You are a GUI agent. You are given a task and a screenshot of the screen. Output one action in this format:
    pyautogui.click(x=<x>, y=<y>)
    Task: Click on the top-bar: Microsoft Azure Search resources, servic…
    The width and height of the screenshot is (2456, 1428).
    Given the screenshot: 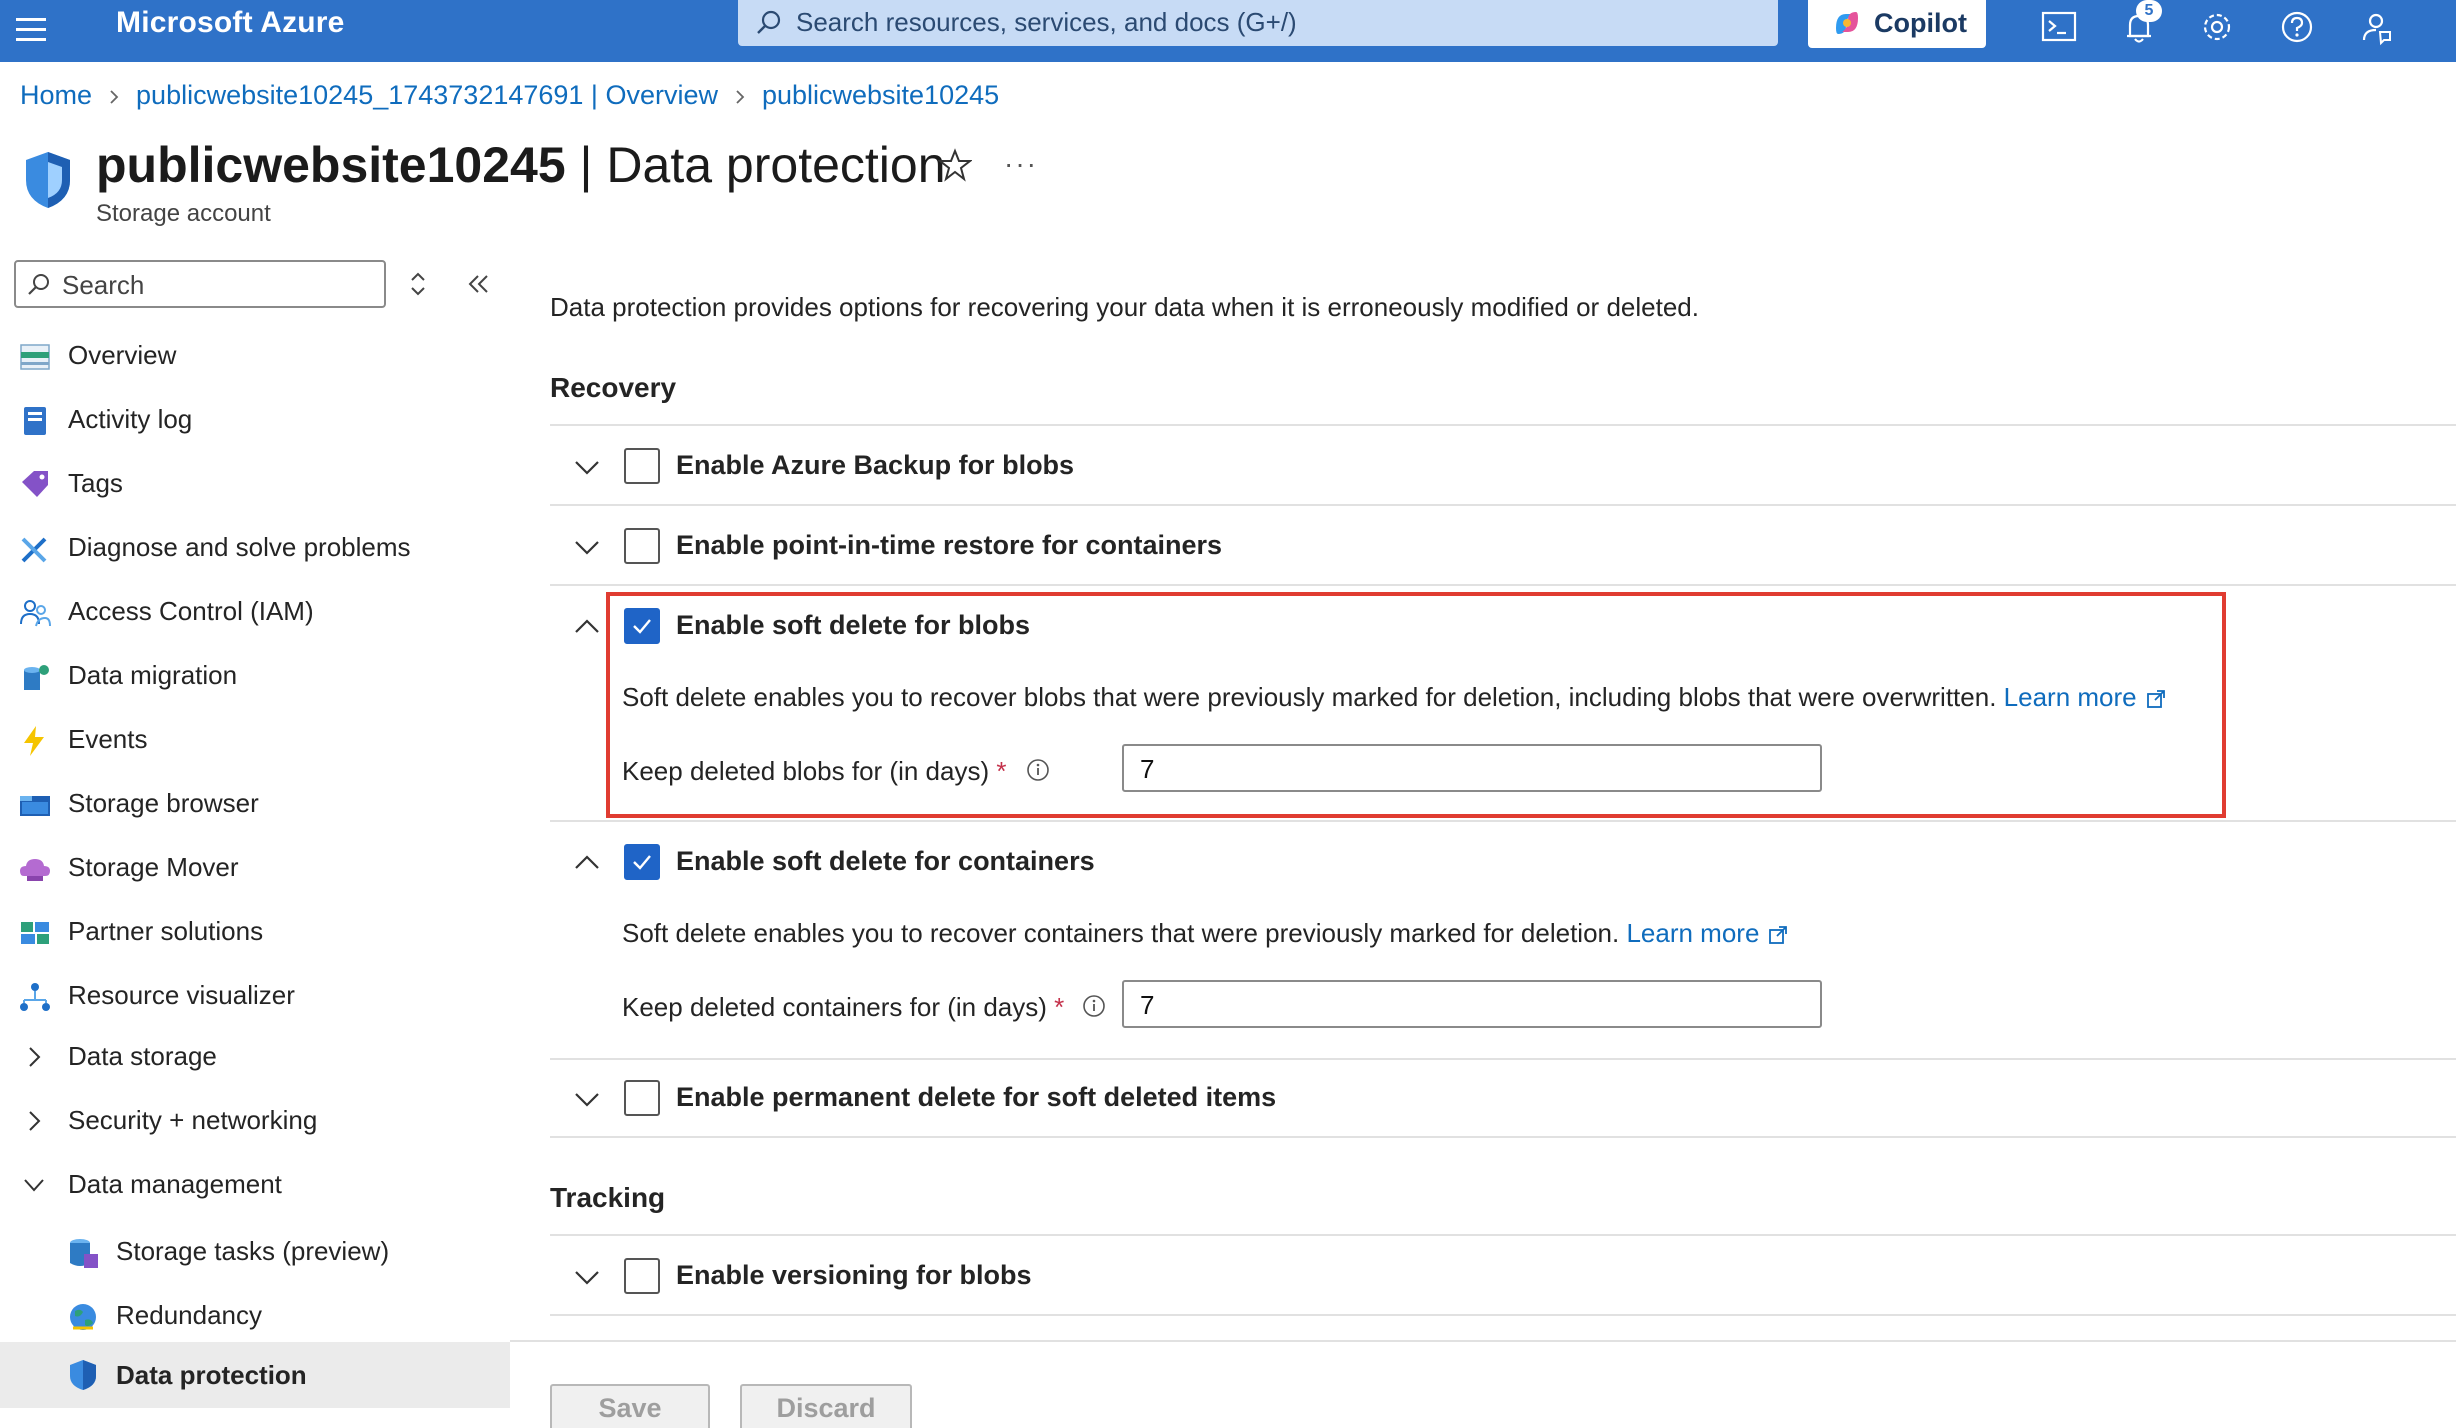 What is the action you would take?
    pyautogui.click(x=1228, y=31)
    